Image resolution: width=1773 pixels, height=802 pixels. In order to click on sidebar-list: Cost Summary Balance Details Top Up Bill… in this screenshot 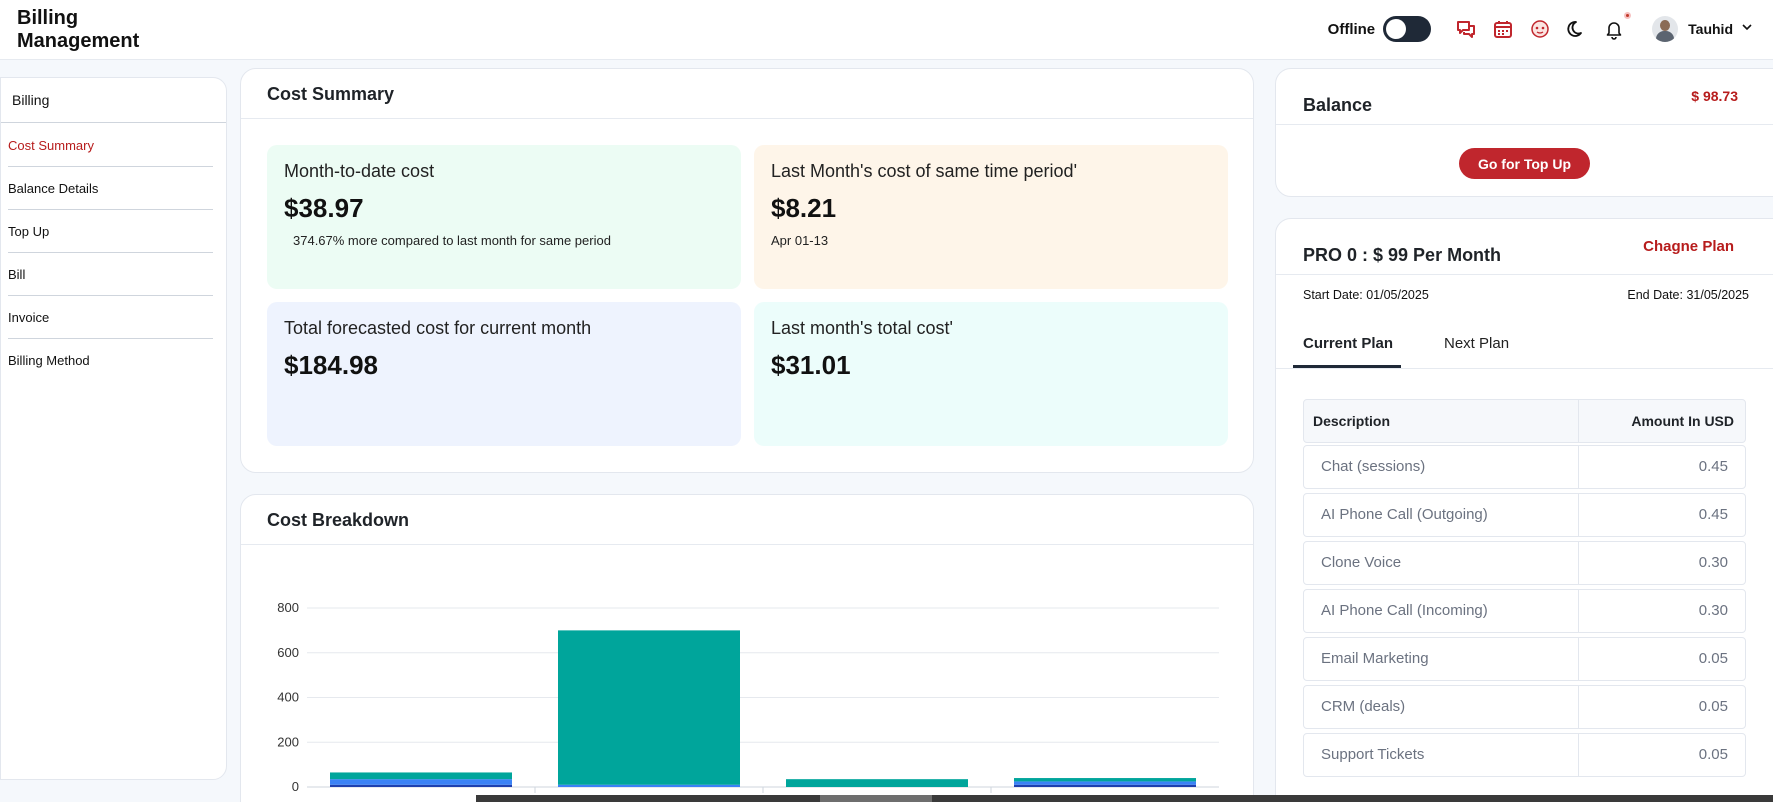, I will do `click(113, 252)`.